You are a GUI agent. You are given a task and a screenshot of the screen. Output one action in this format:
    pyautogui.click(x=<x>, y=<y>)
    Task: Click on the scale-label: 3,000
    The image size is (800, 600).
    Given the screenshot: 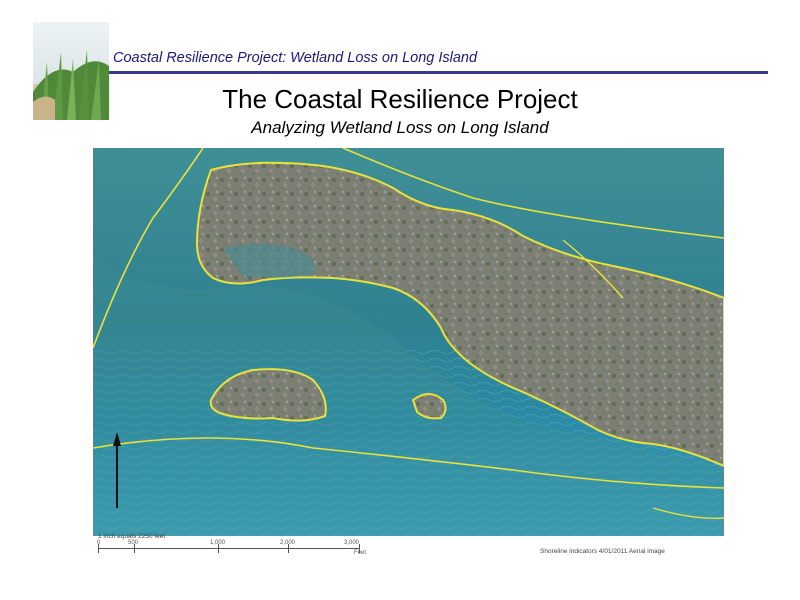 What is the action you would take?
    pyautogui.click(x=352, y=543)
    